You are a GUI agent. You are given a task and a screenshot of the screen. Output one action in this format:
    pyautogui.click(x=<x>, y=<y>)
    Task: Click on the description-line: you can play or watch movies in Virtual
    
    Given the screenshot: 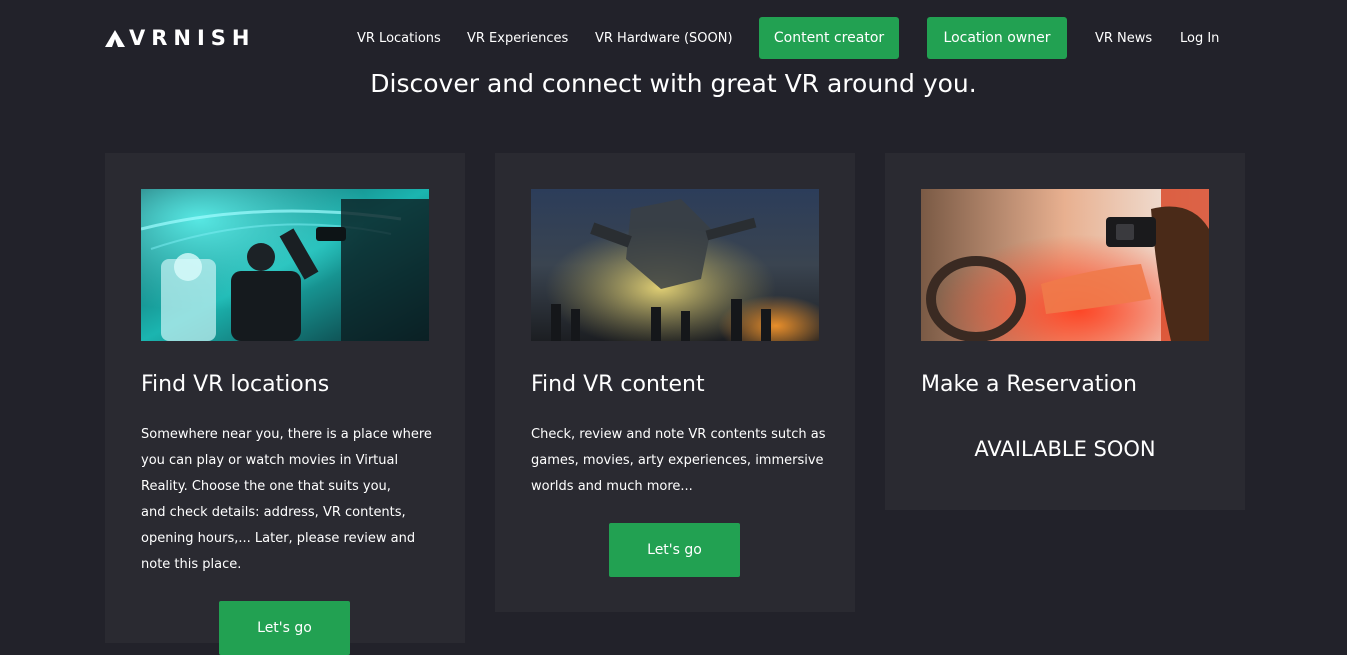 What is the action you would take?
    pyautogui.click(x=270, y=460)
    